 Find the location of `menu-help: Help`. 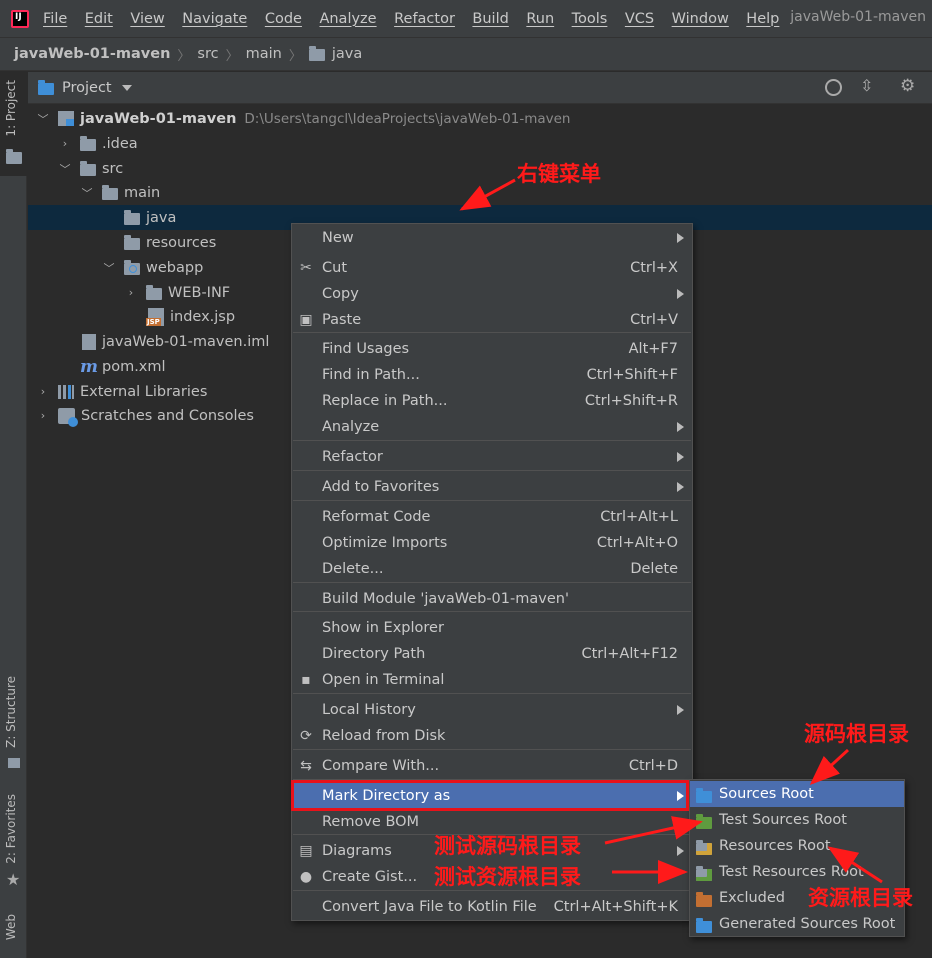

menu-help: Help is located at coordinates (762, 19).